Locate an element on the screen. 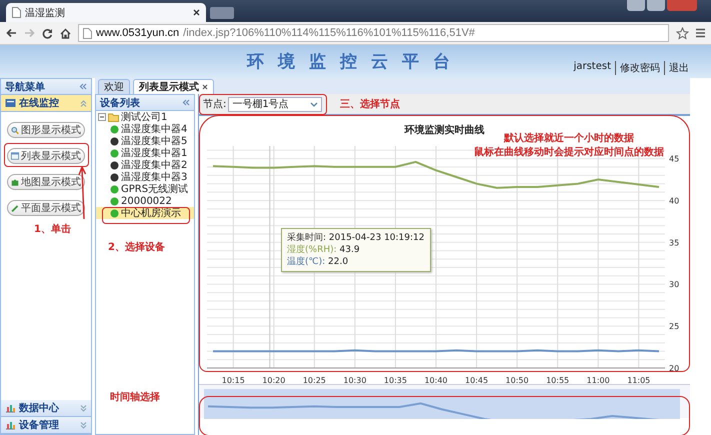 This screenshot has width=711, height=435. window-icon is located at coordinates (15, 156).